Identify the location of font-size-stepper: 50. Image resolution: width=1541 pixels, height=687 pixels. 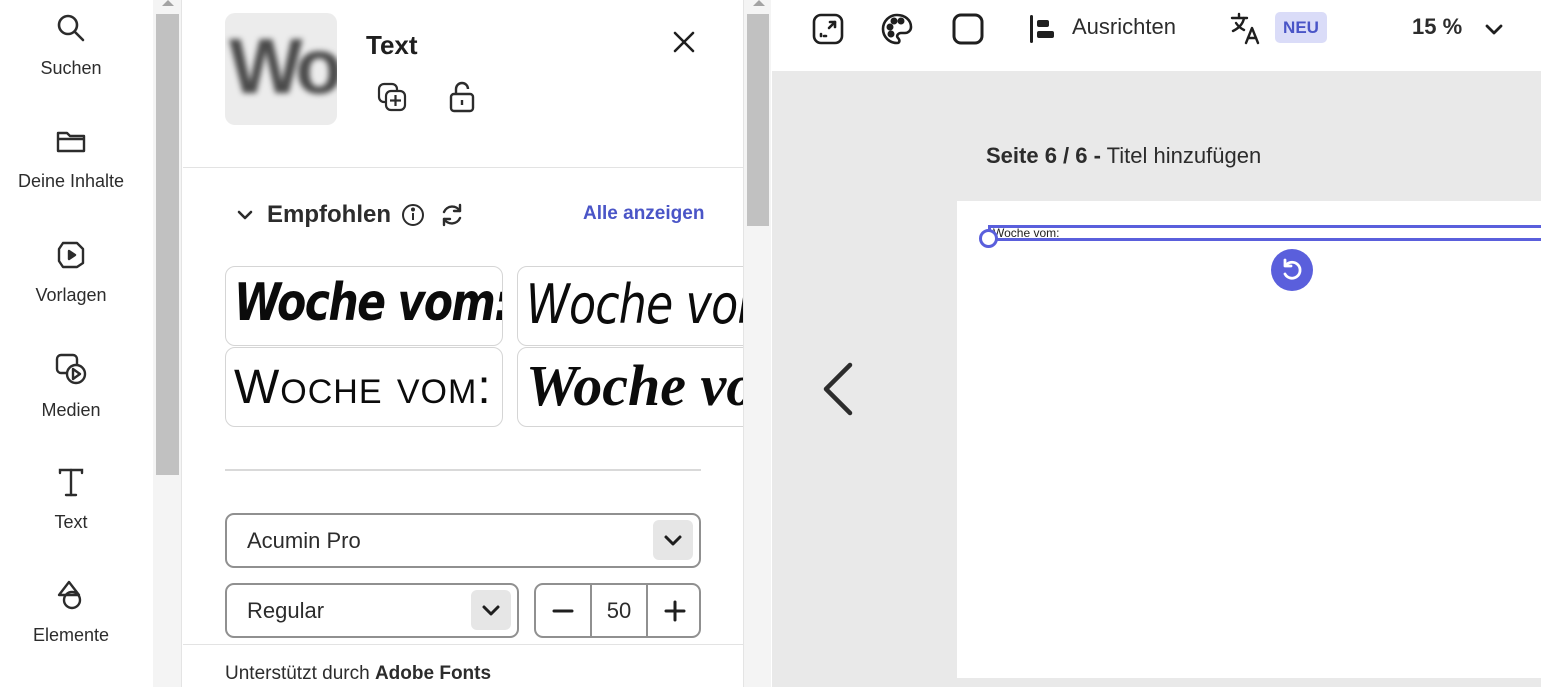
(617, 610).